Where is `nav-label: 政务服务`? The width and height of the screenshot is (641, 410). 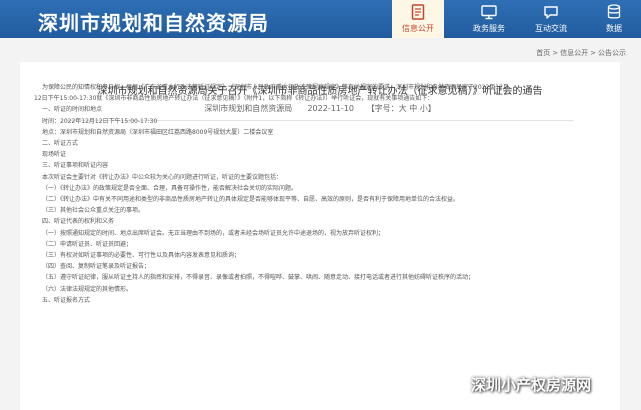
nav-label: 政务服务 is located at coordinates (489, 28).